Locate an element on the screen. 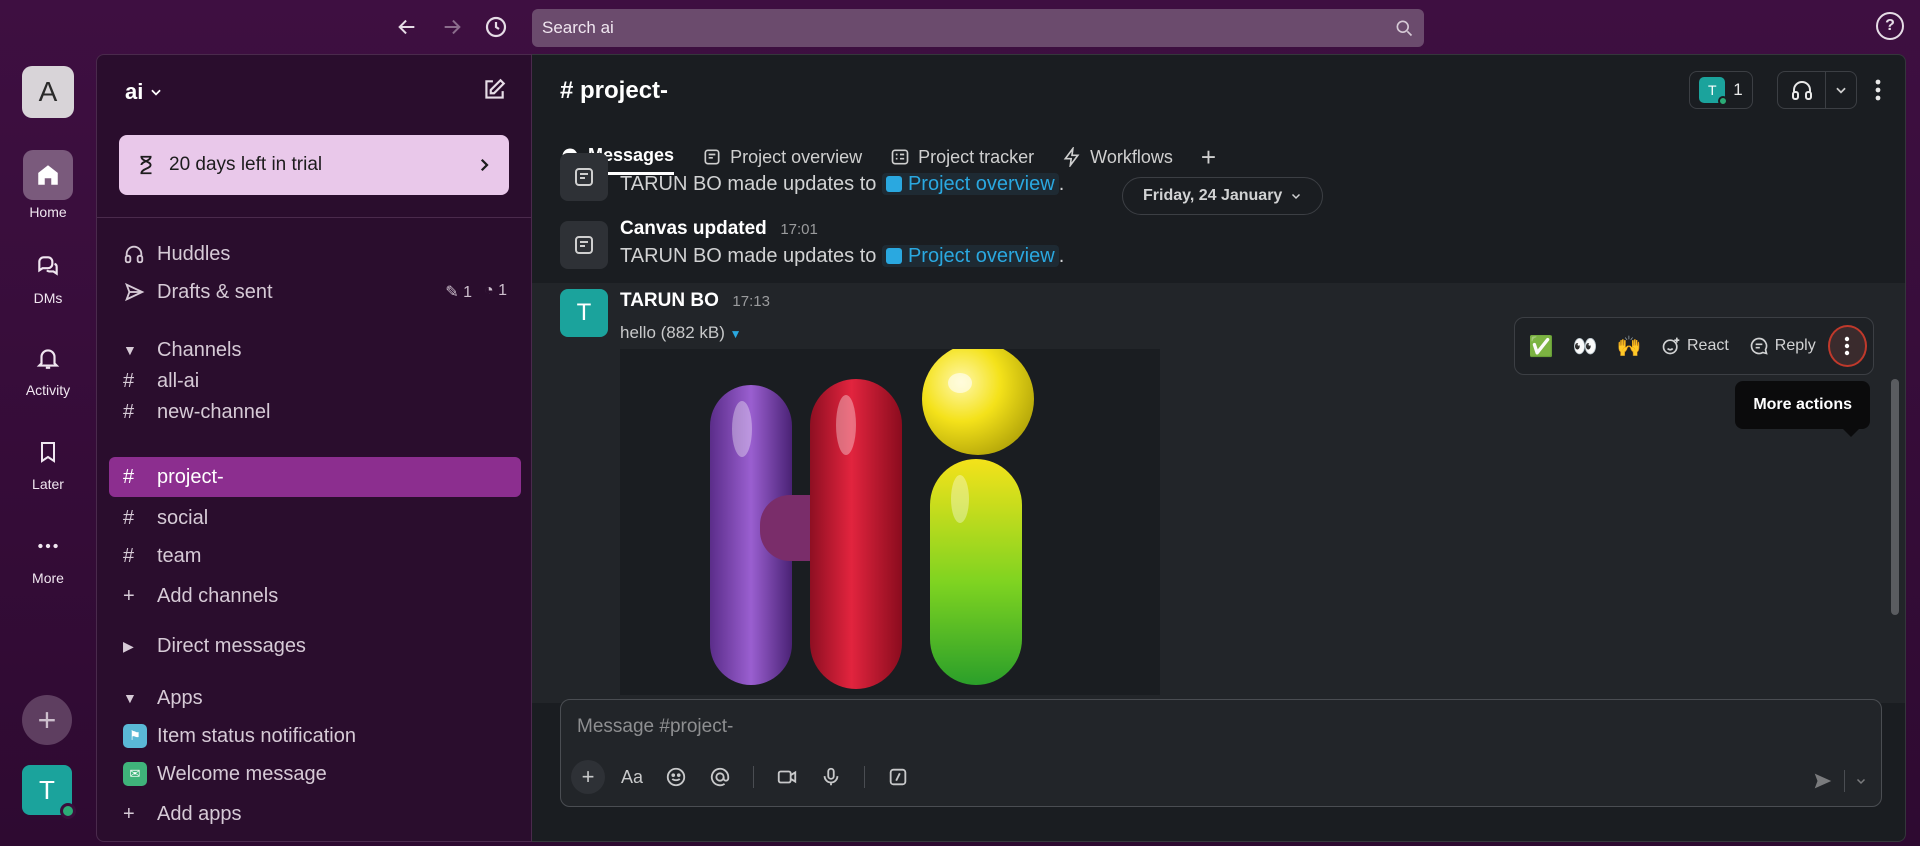  sidebar-item-app: ⚑ Item status notification is located at coordinates (315, 736).